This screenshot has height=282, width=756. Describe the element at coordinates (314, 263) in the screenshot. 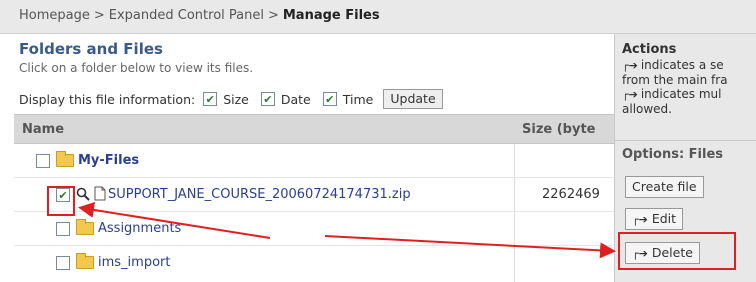

I see `table-row: ims_import` at that location.